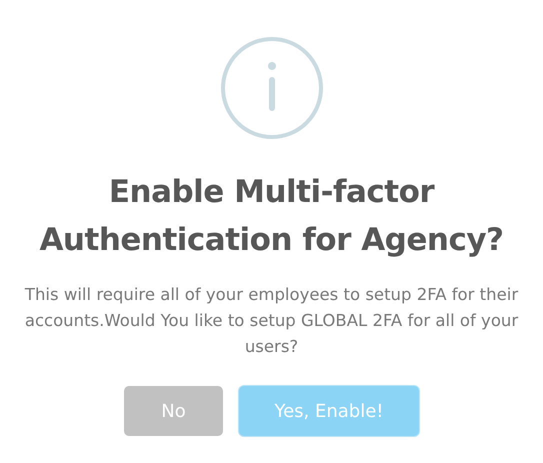 The height and width of the screenshot is (463, 543). I want to click on confirm-button: Yes, Enable!, so click(329, 411).